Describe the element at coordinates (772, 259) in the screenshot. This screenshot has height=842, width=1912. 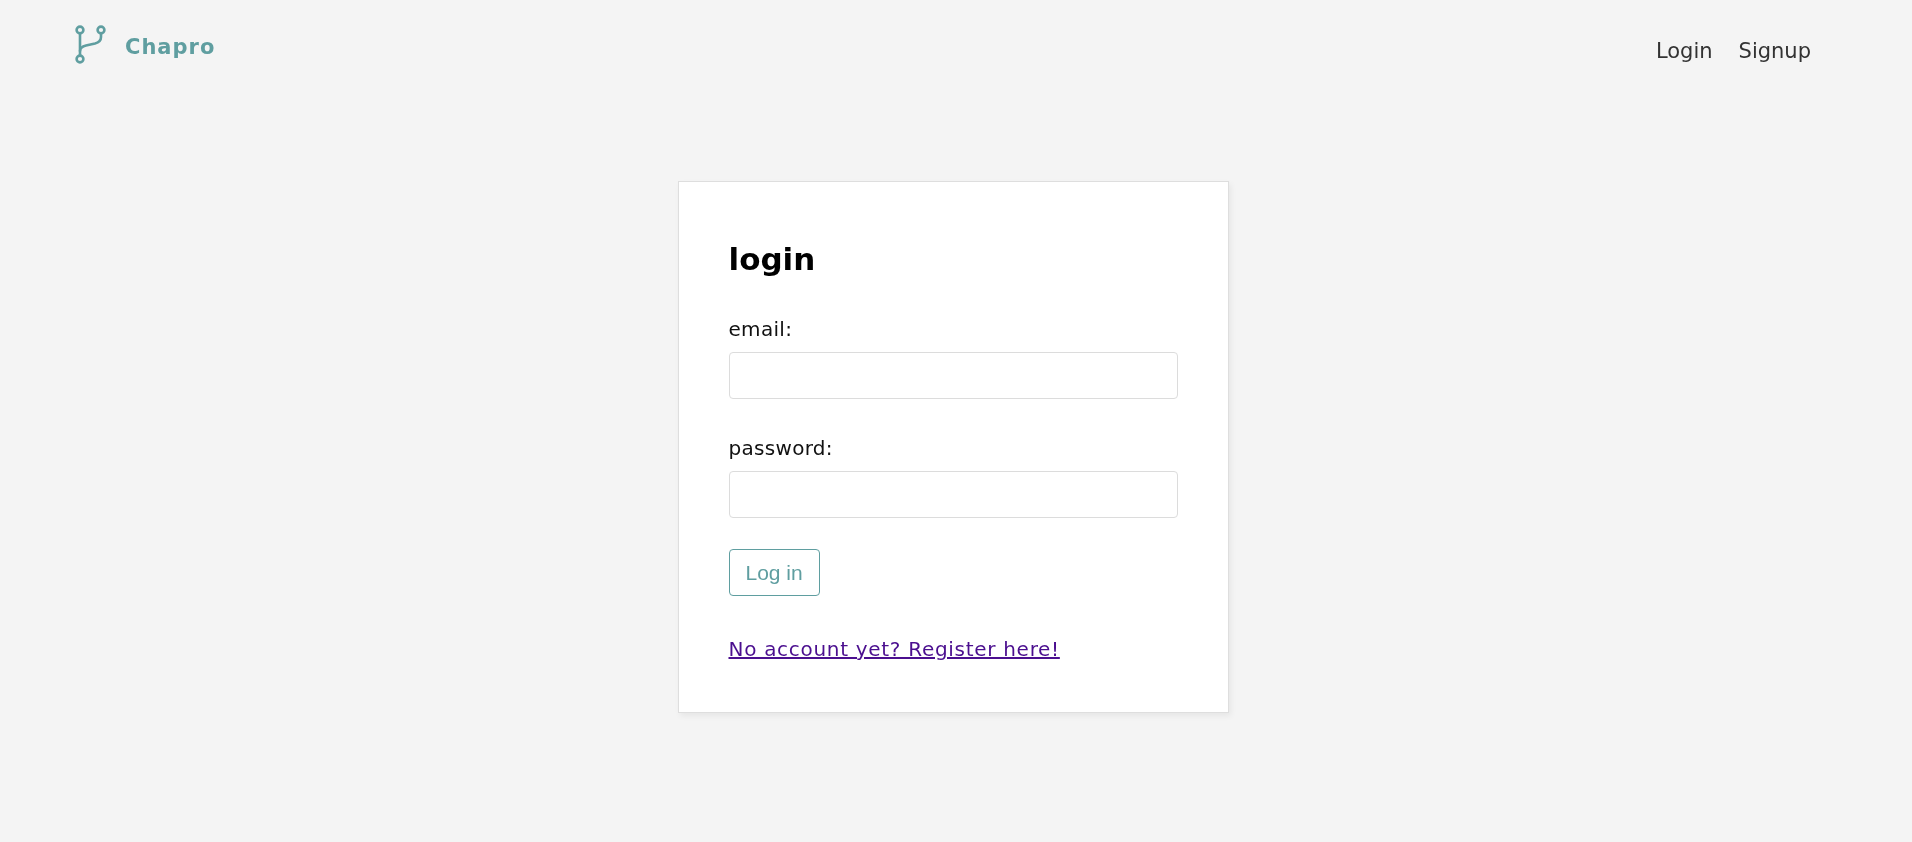
I see `form-title: login` at that location.